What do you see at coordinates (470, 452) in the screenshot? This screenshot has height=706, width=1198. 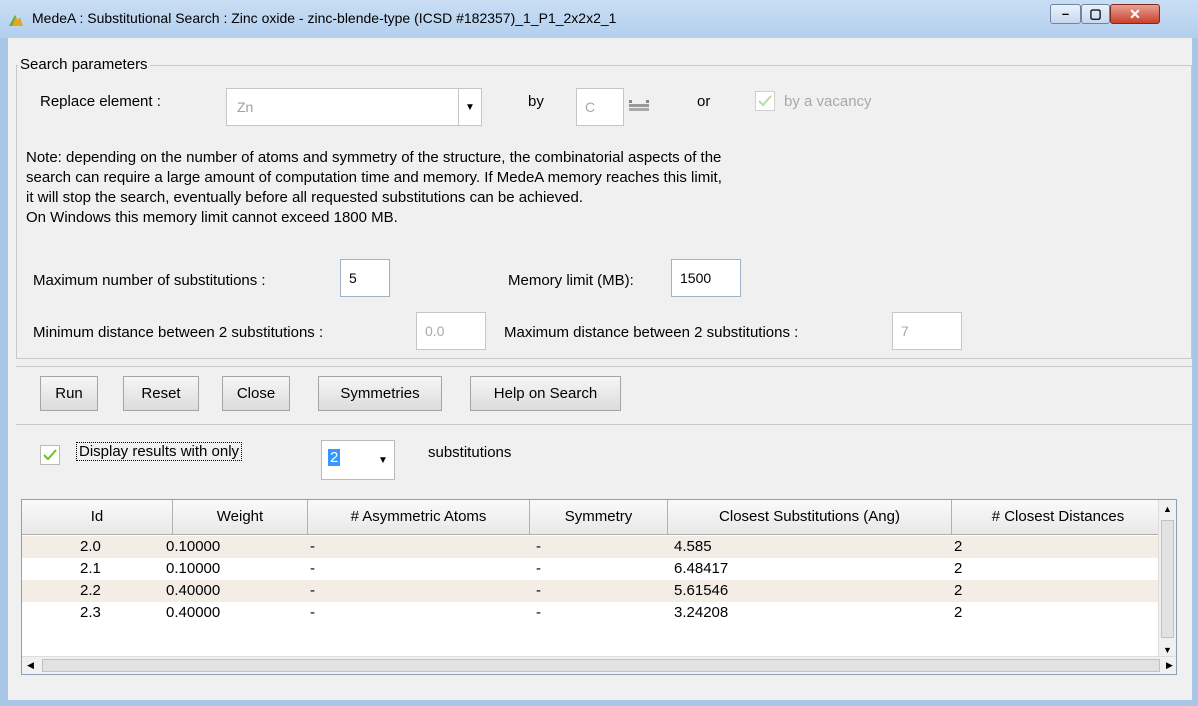 I see `substitutions-label: substitutions` at bounding box center [470, 452].